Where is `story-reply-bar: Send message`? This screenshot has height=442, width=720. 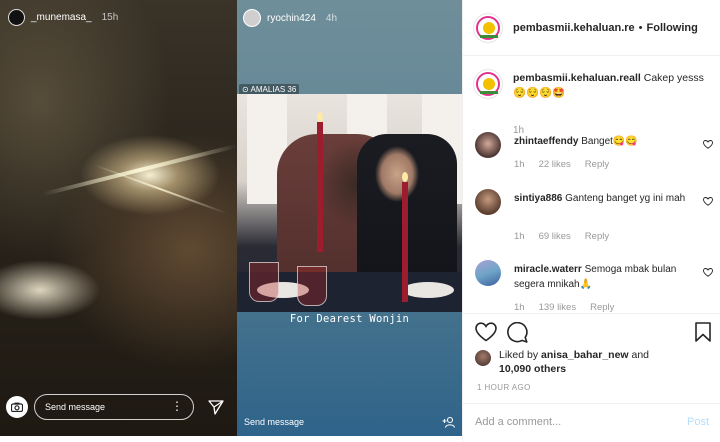 story-reply-bar: Send message is located at coordinates (350, 422).